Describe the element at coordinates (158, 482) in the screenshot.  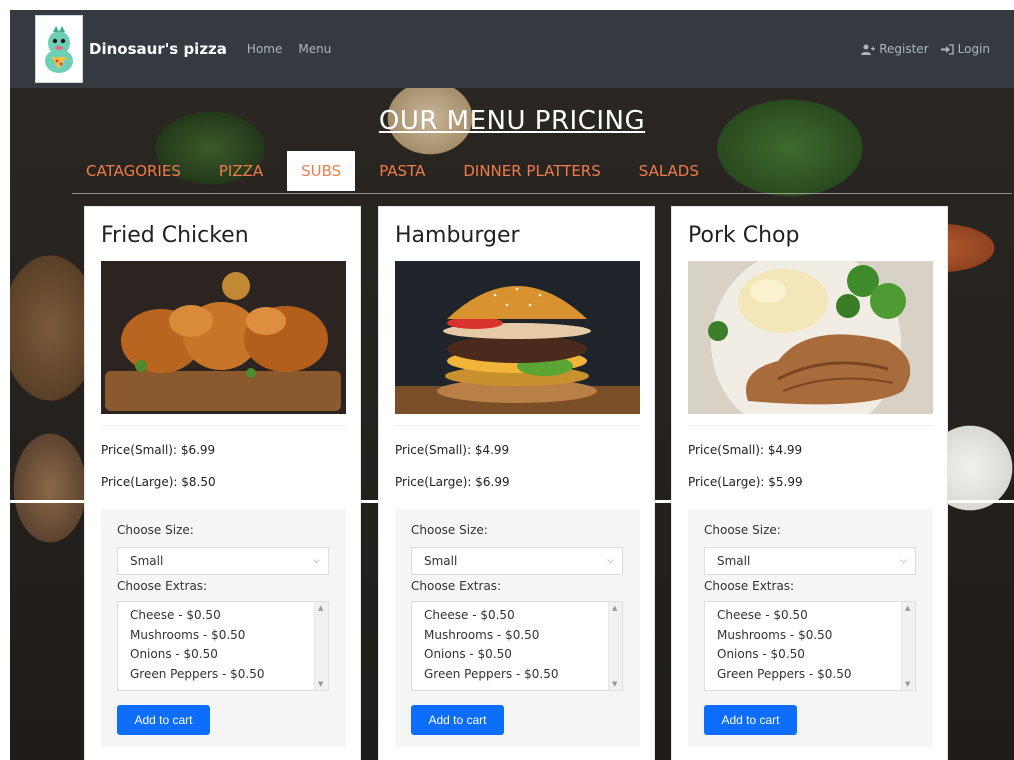
I see `price-large: Price(Large): $8.50` at that location.